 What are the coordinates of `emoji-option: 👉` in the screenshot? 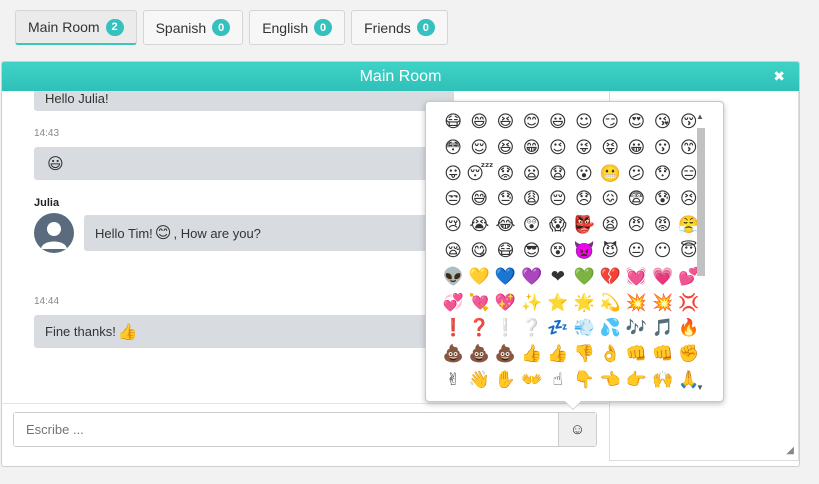 It's located at (636, 381).